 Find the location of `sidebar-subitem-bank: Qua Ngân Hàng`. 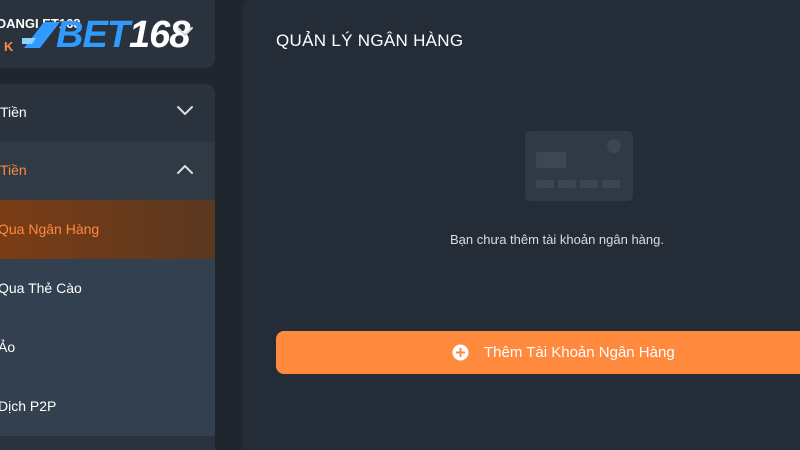

sidebar-subitem-bank: Qua Ngân Hàng is located at coordinates (107, 229).